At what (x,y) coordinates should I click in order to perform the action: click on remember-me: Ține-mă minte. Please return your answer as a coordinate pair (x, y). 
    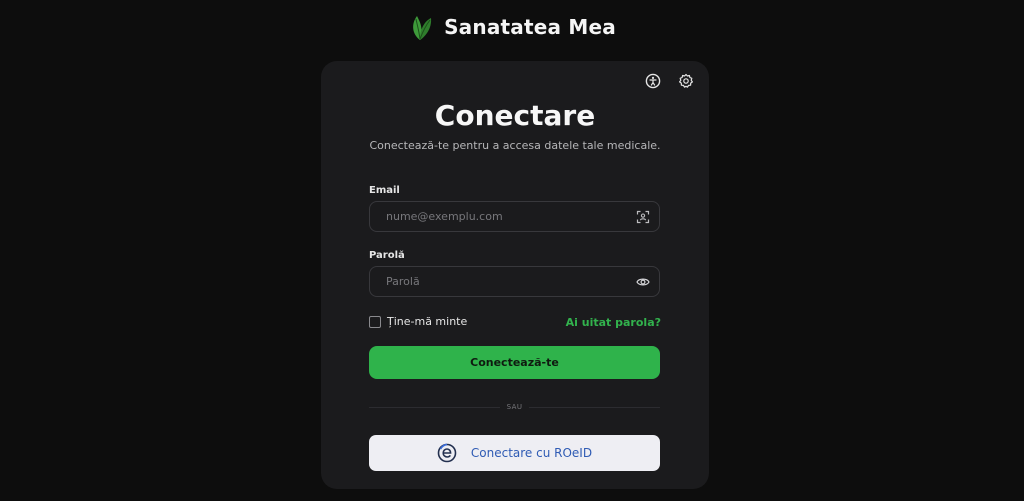
    Looking at the image, I should click on (418, 321).